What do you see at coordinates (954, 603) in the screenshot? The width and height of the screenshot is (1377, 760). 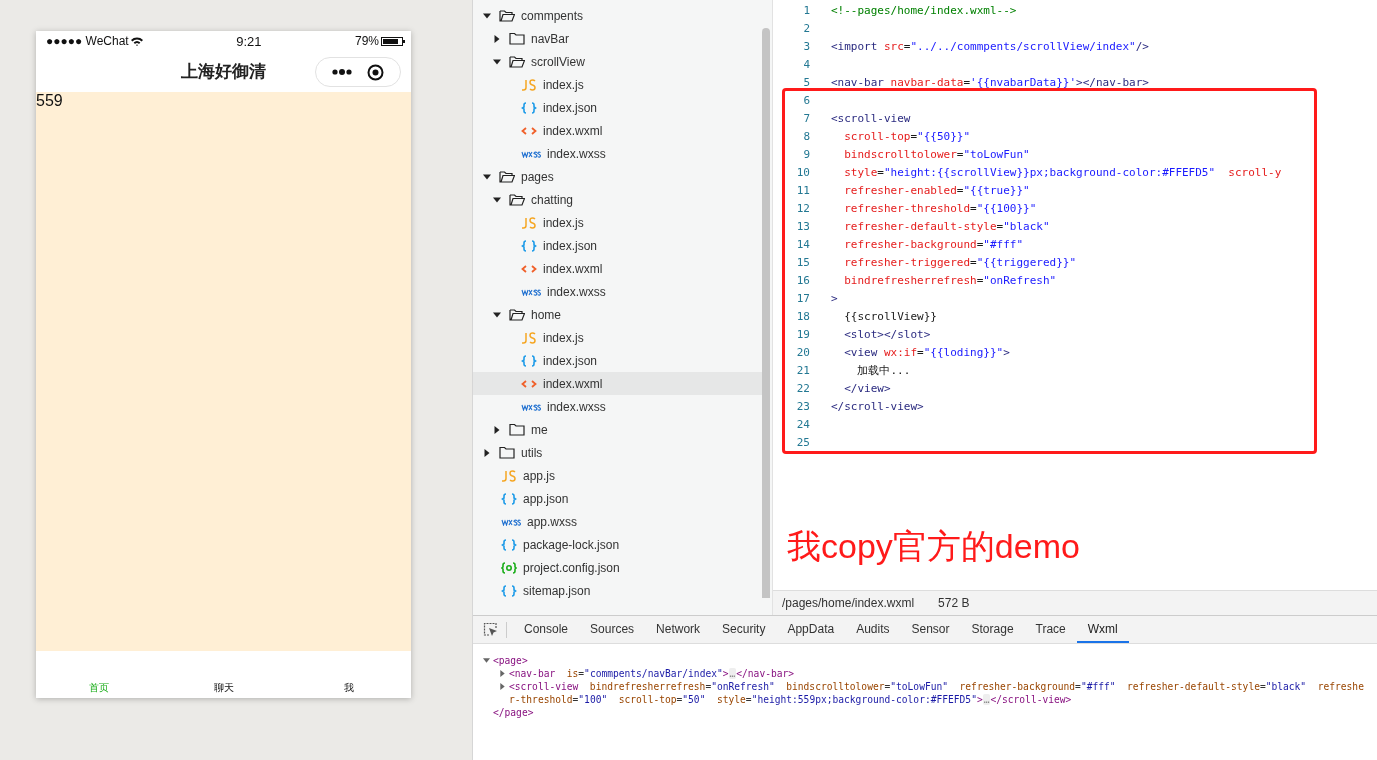 I see `file-size: 572 B` at bounding box center [954, 603].